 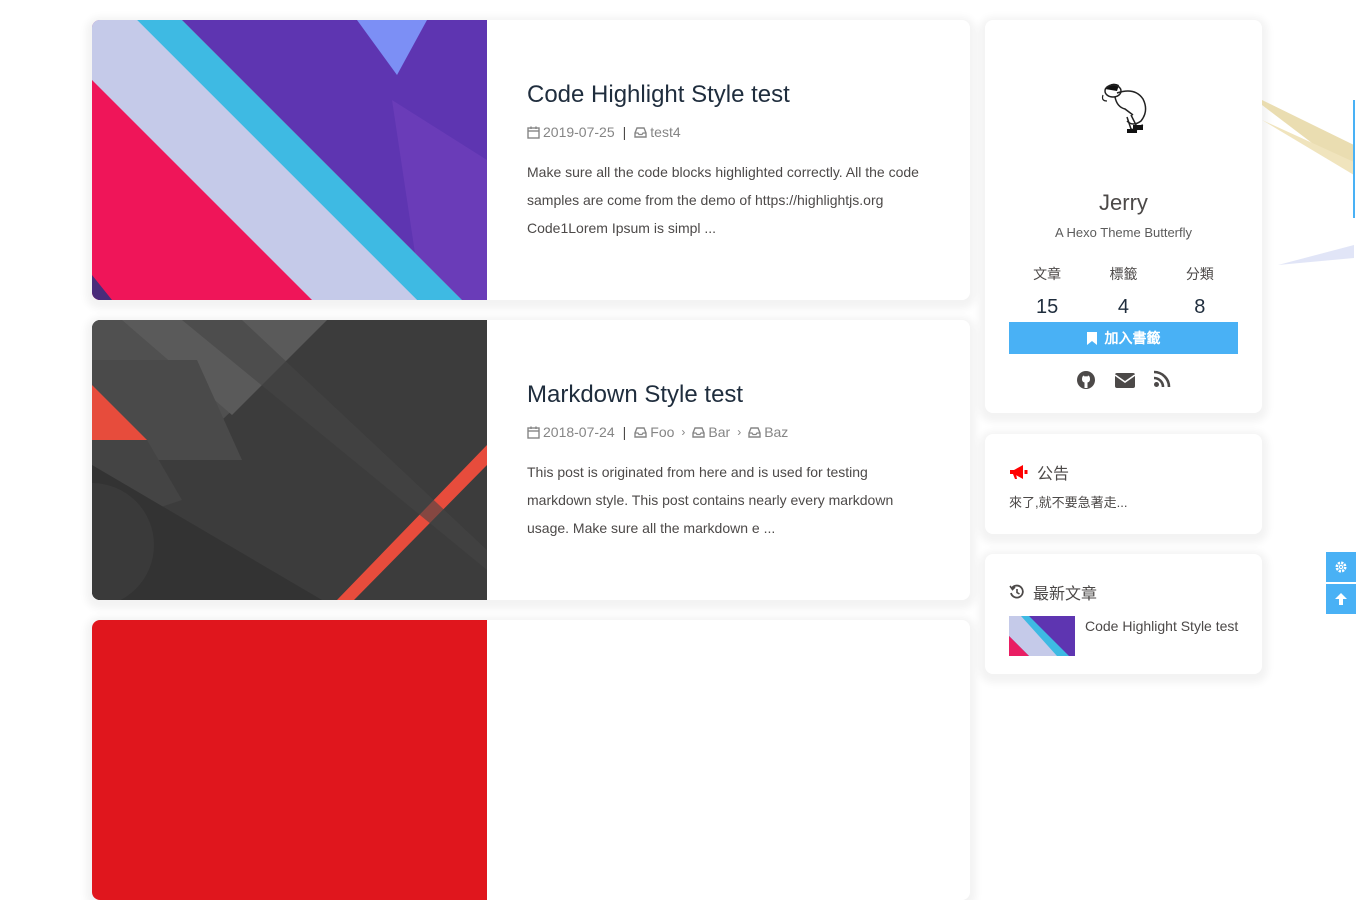 I want to click on post-title: Markdown Style test, so click(x=728, y=395).